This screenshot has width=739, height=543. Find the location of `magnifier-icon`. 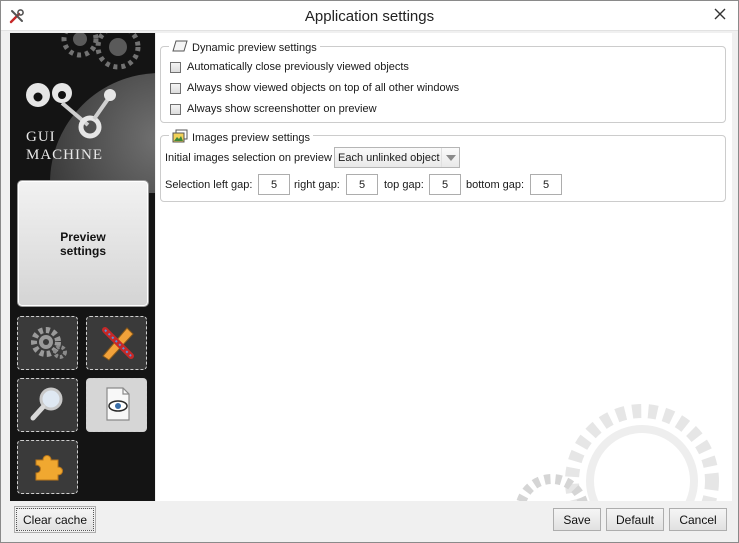

magnifier-icon is located at coordinates (48, 405).